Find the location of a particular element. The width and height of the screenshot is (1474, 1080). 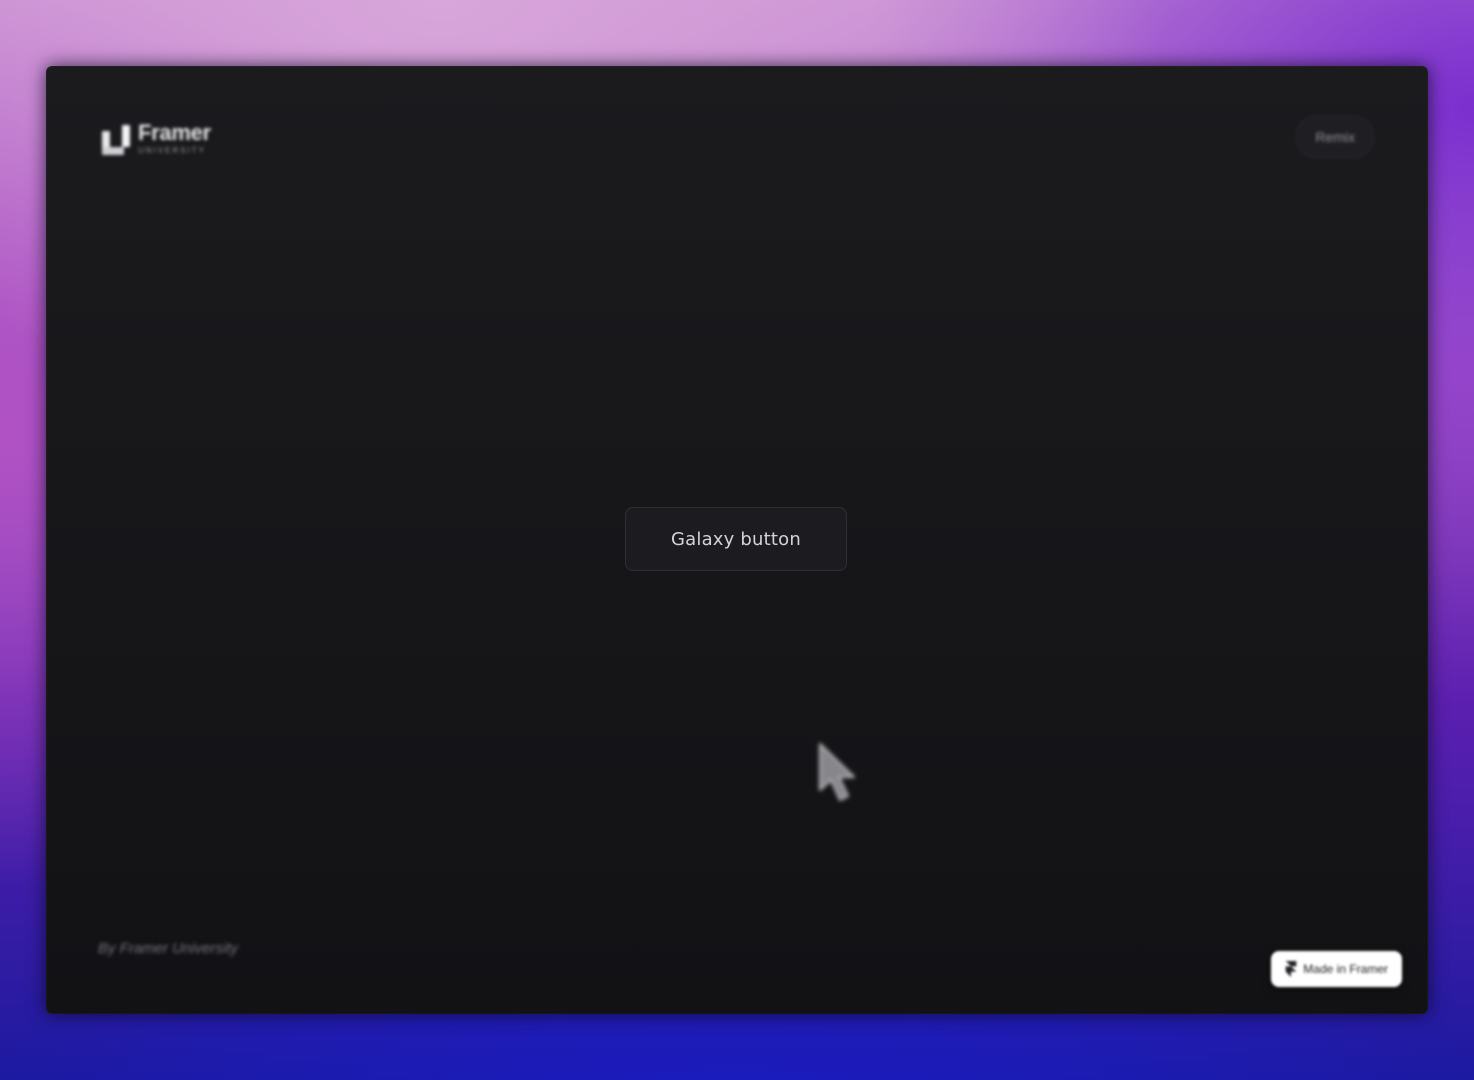

footer-credit: By Framer University is located at coordinates (168, 948).